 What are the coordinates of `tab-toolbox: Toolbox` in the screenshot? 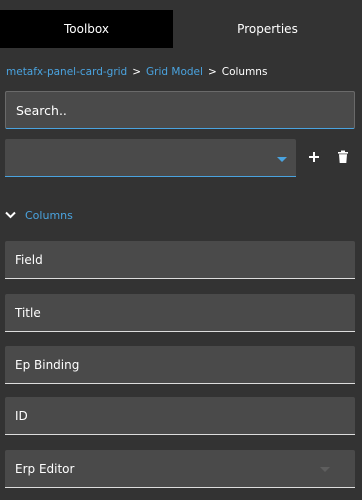 It's located at (86, 29).